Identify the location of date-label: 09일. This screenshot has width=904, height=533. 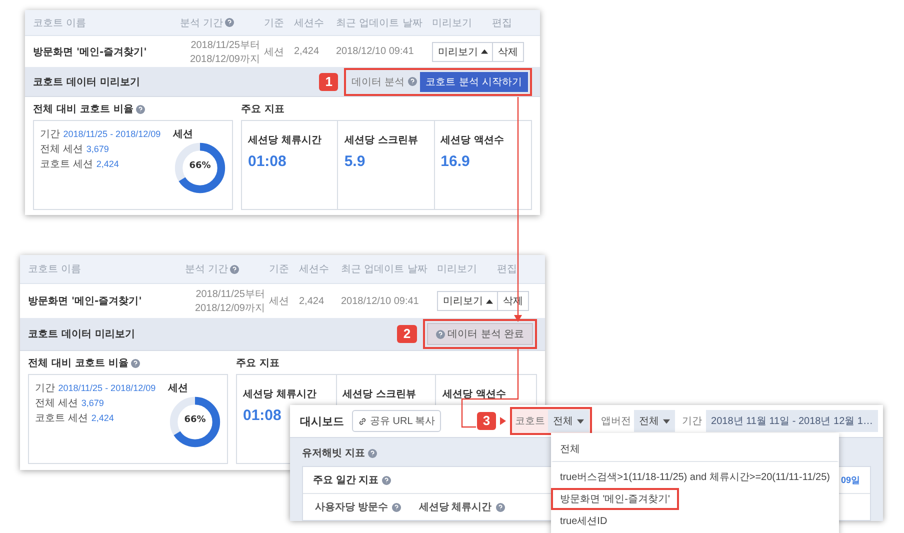
(850, 480).